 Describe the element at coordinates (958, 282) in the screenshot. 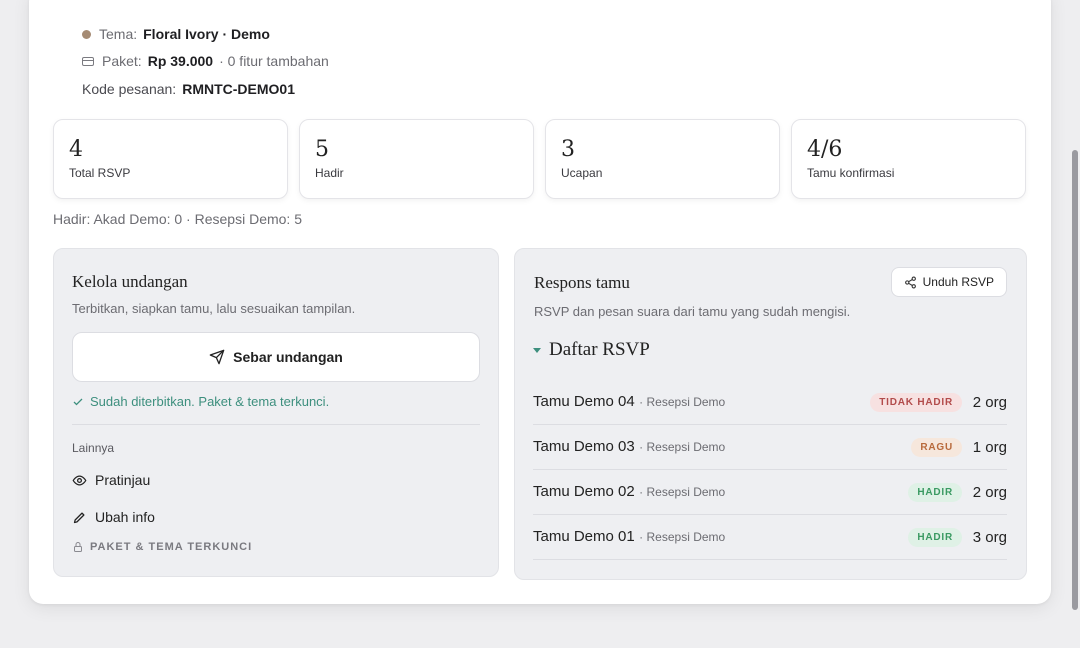

I see `download-rsvp-label: Unduh RSVP` at that location.